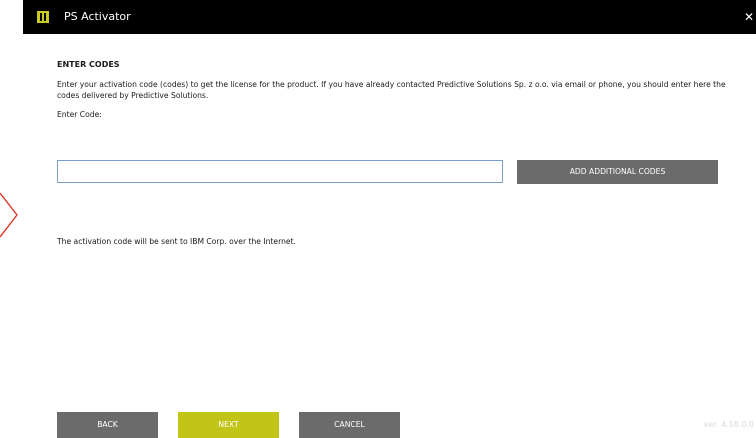 The width and height of the screenshot is (756, 438). I want to click on add-additional-codes-button: ADD ADDITIONAL CODES, so click(617, 172).